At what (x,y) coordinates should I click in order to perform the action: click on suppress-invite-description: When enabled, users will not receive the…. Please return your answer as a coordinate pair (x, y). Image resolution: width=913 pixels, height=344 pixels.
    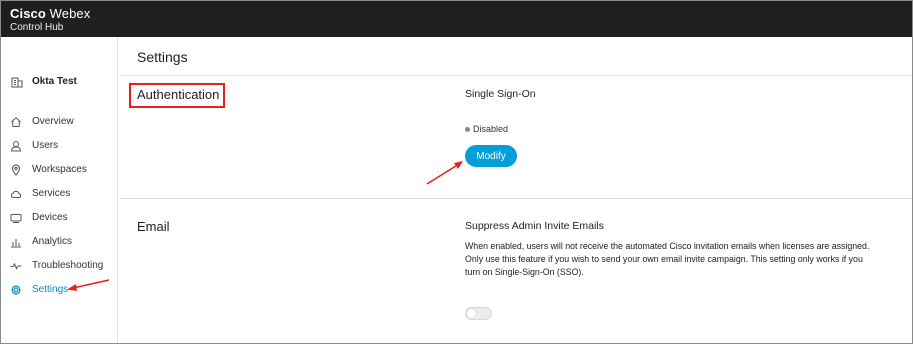
    Looking at the image, I should click on (667, 259).